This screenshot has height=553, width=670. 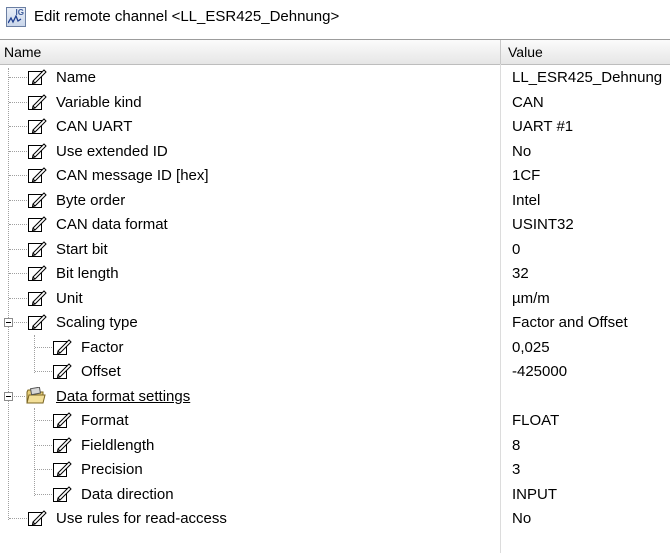 I want to click on property-label: Precision, so click(x=112, y=469).